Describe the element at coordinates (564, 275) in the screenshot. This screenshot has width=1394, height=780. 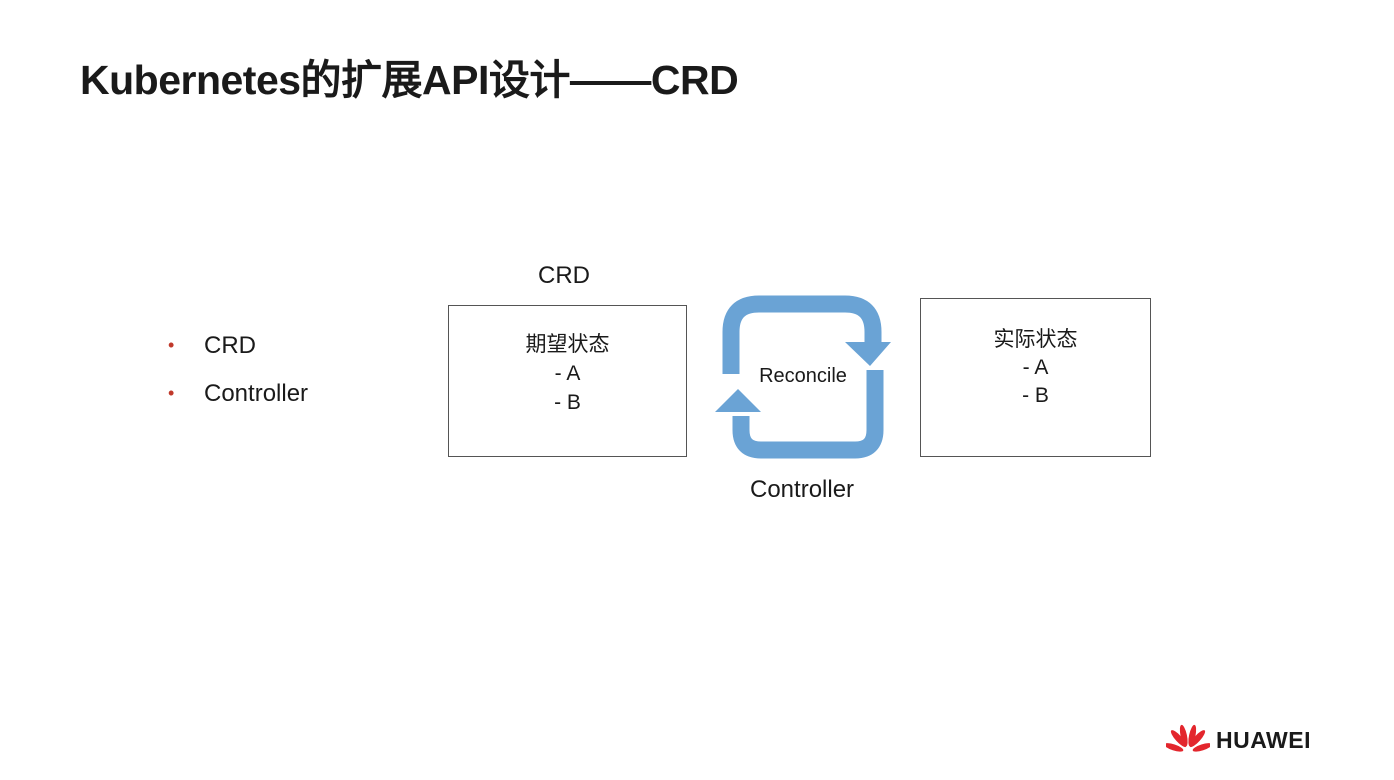
I see `crd-caption: CRD` at that location.